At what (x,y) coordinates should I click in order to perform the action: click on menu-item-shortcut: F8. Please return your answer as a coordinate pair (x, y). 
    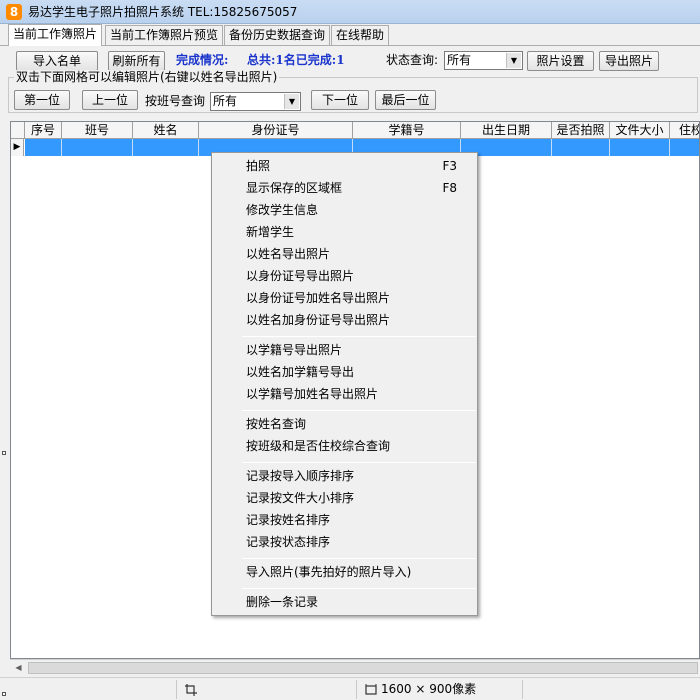
    Looking at the image, I should click on (449, 188).